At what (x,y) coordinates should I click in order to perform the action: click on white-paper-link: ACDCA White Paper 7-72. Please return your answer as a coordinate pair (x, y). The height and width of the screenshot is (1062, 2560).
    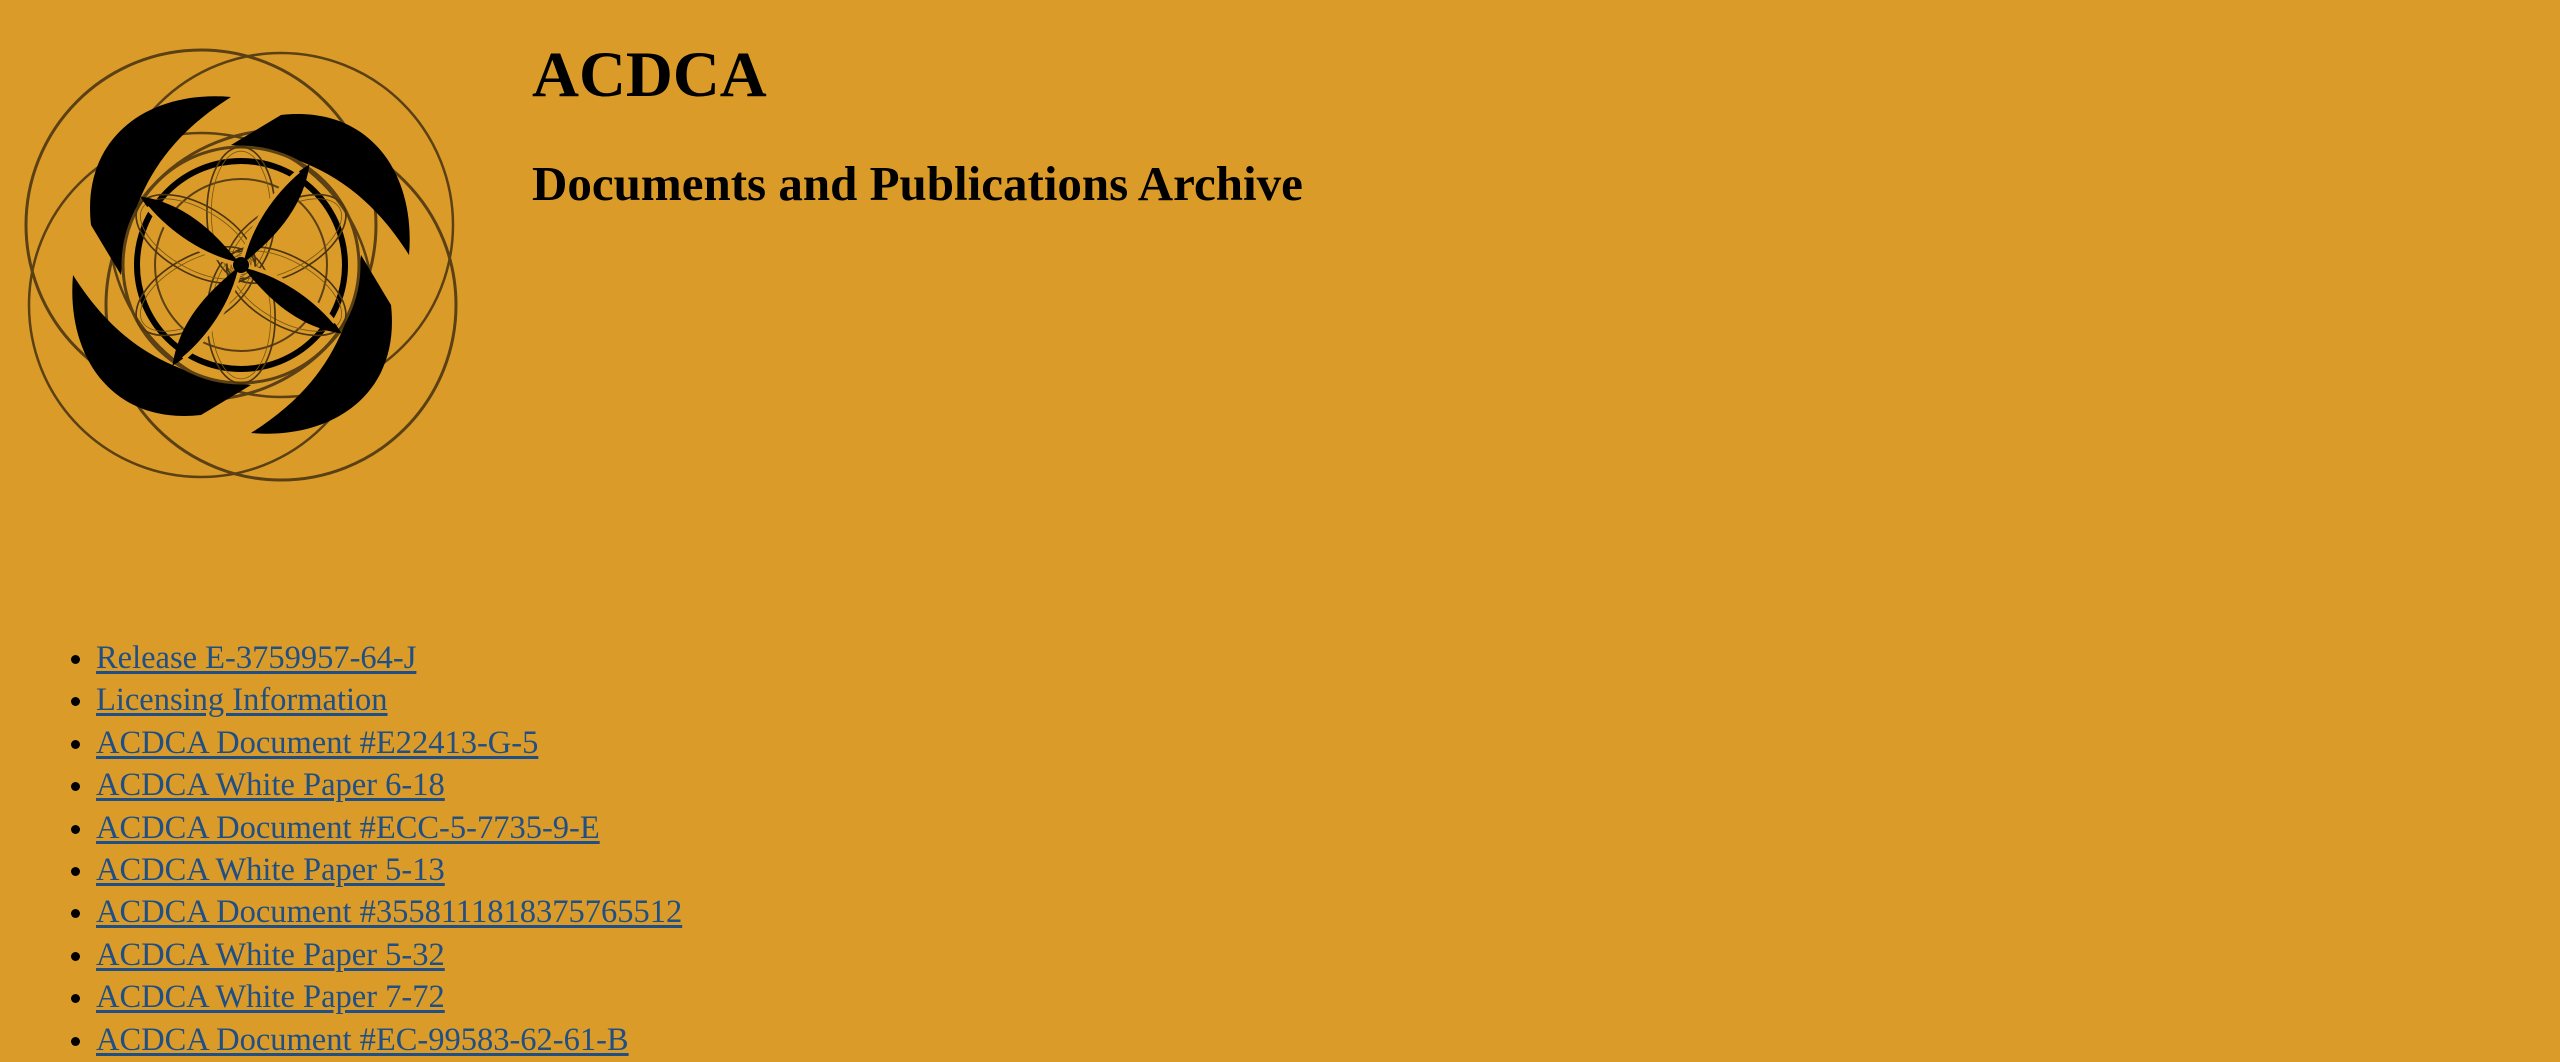
    Looking at the image, I should click on (270, 997).